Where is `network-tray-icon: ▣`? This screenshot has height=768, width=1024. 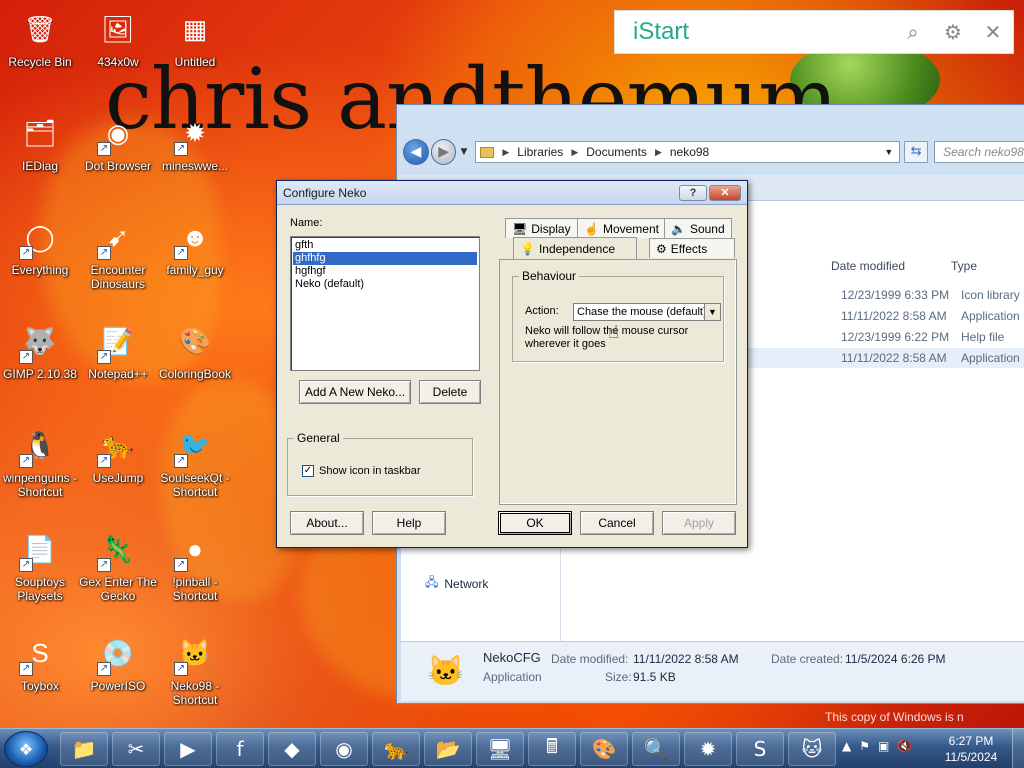
network-tray-icon: ▣ is located at coordinates (883, 746).